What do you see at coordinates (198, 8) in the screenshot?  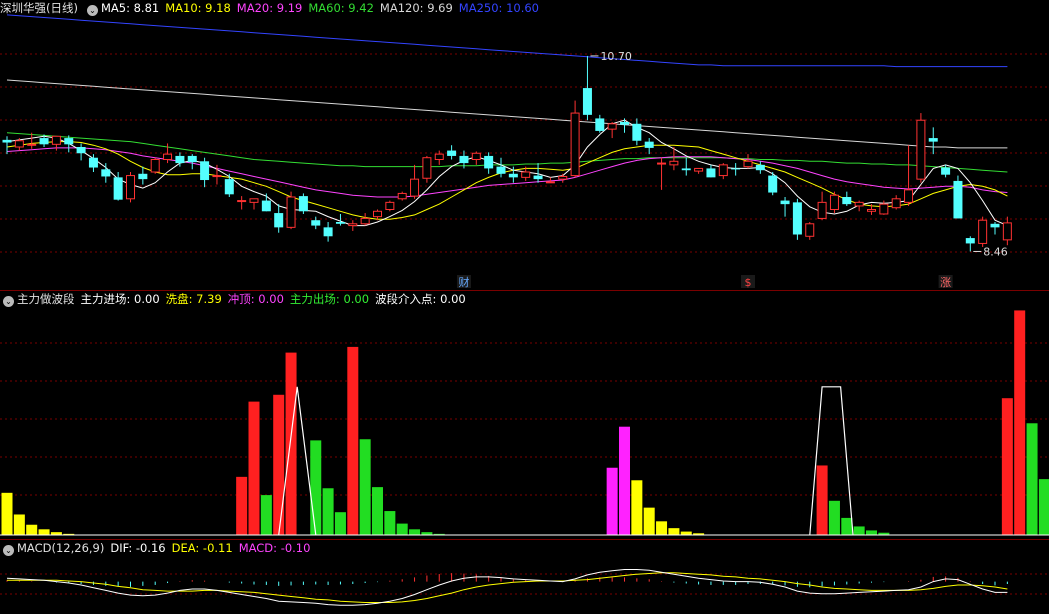 I see `legend-item: MA10: 9.18` at bounding box center [198, 8].